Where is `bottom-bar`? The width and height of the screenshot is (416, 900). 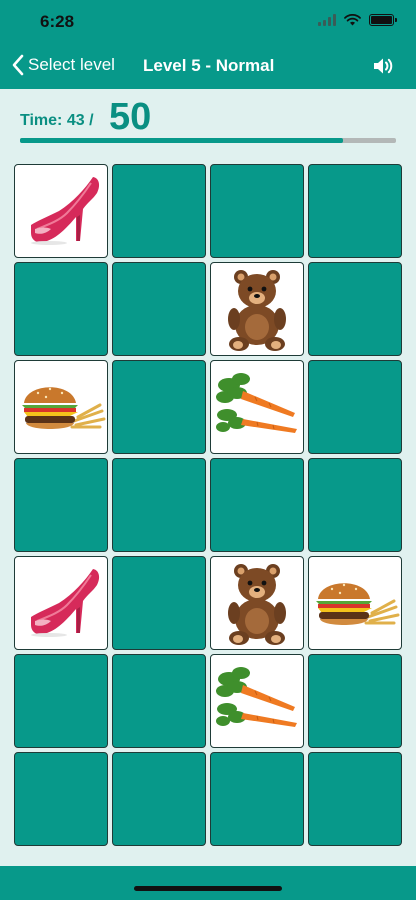
bottom-bar is located at coordinates (208, 883).